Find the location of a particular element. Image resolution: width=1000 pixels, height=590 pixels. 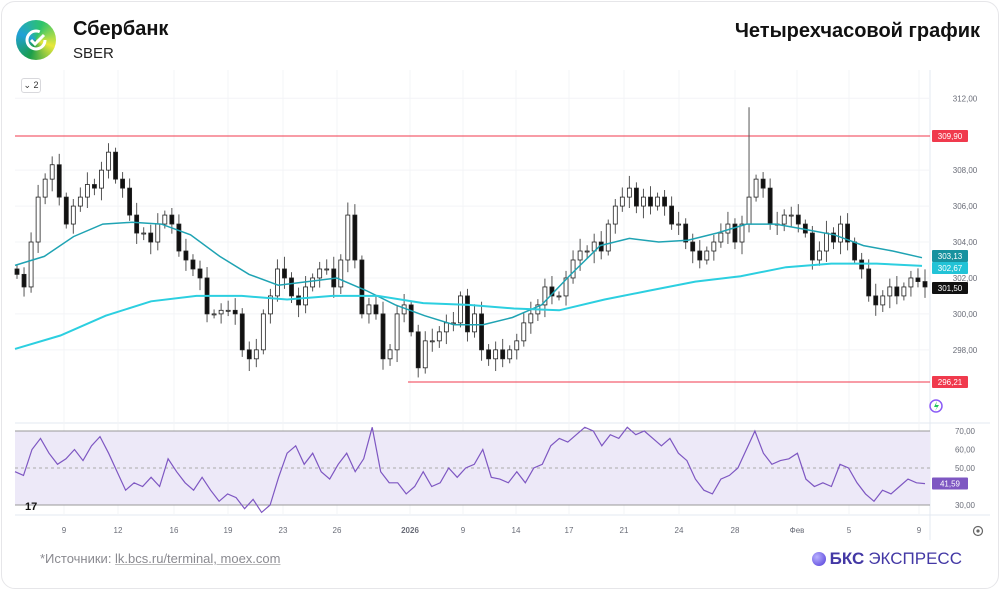

level-price-badge-text: 296,21 is located at coordinates (950, 382).